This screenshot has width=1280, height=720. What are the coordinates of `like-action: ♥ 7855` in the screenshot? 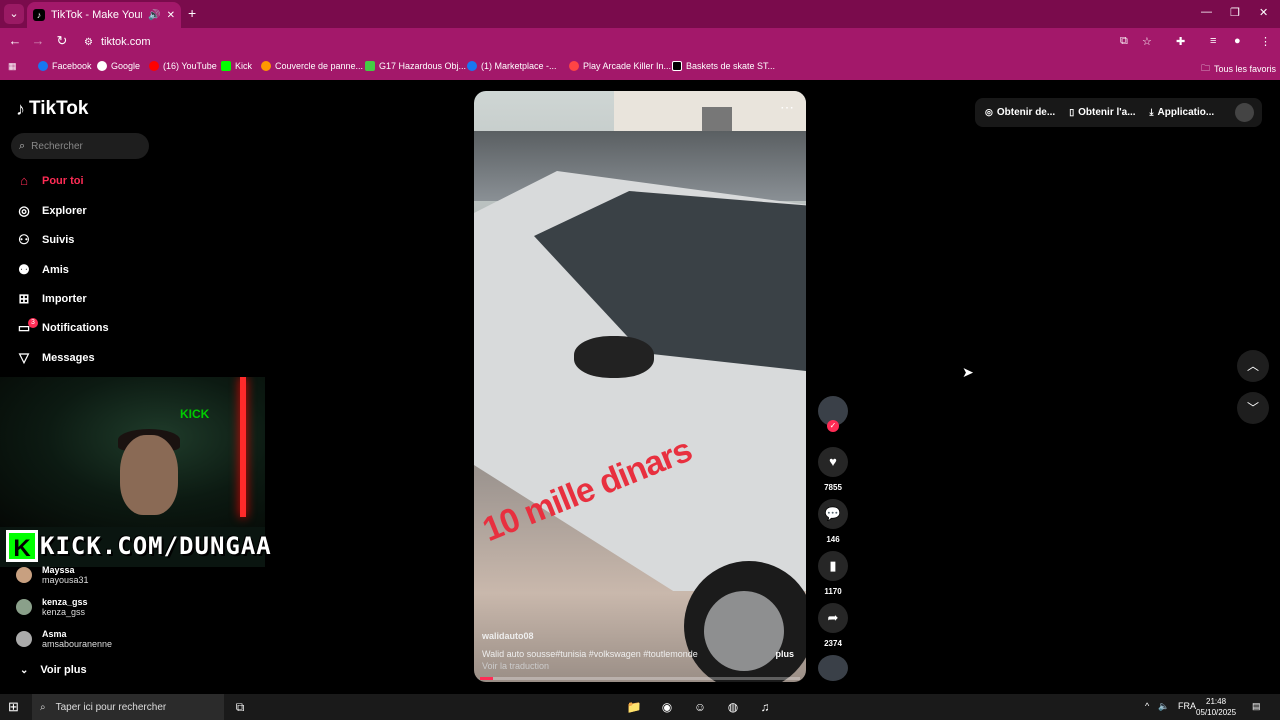 It's located at (833, 469).